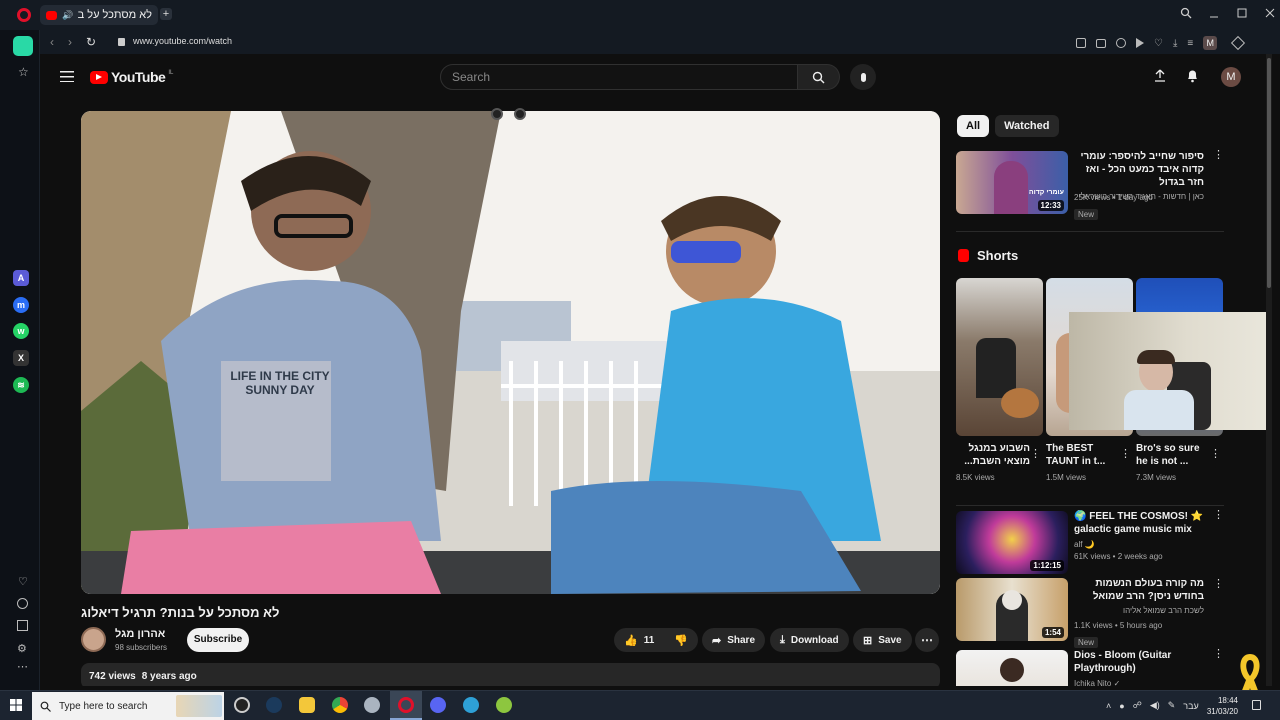 The image size is (1280, 720). Describe the element at coordinates (16, 705) in the screenshot. I see `windows-start-icon` at that location.